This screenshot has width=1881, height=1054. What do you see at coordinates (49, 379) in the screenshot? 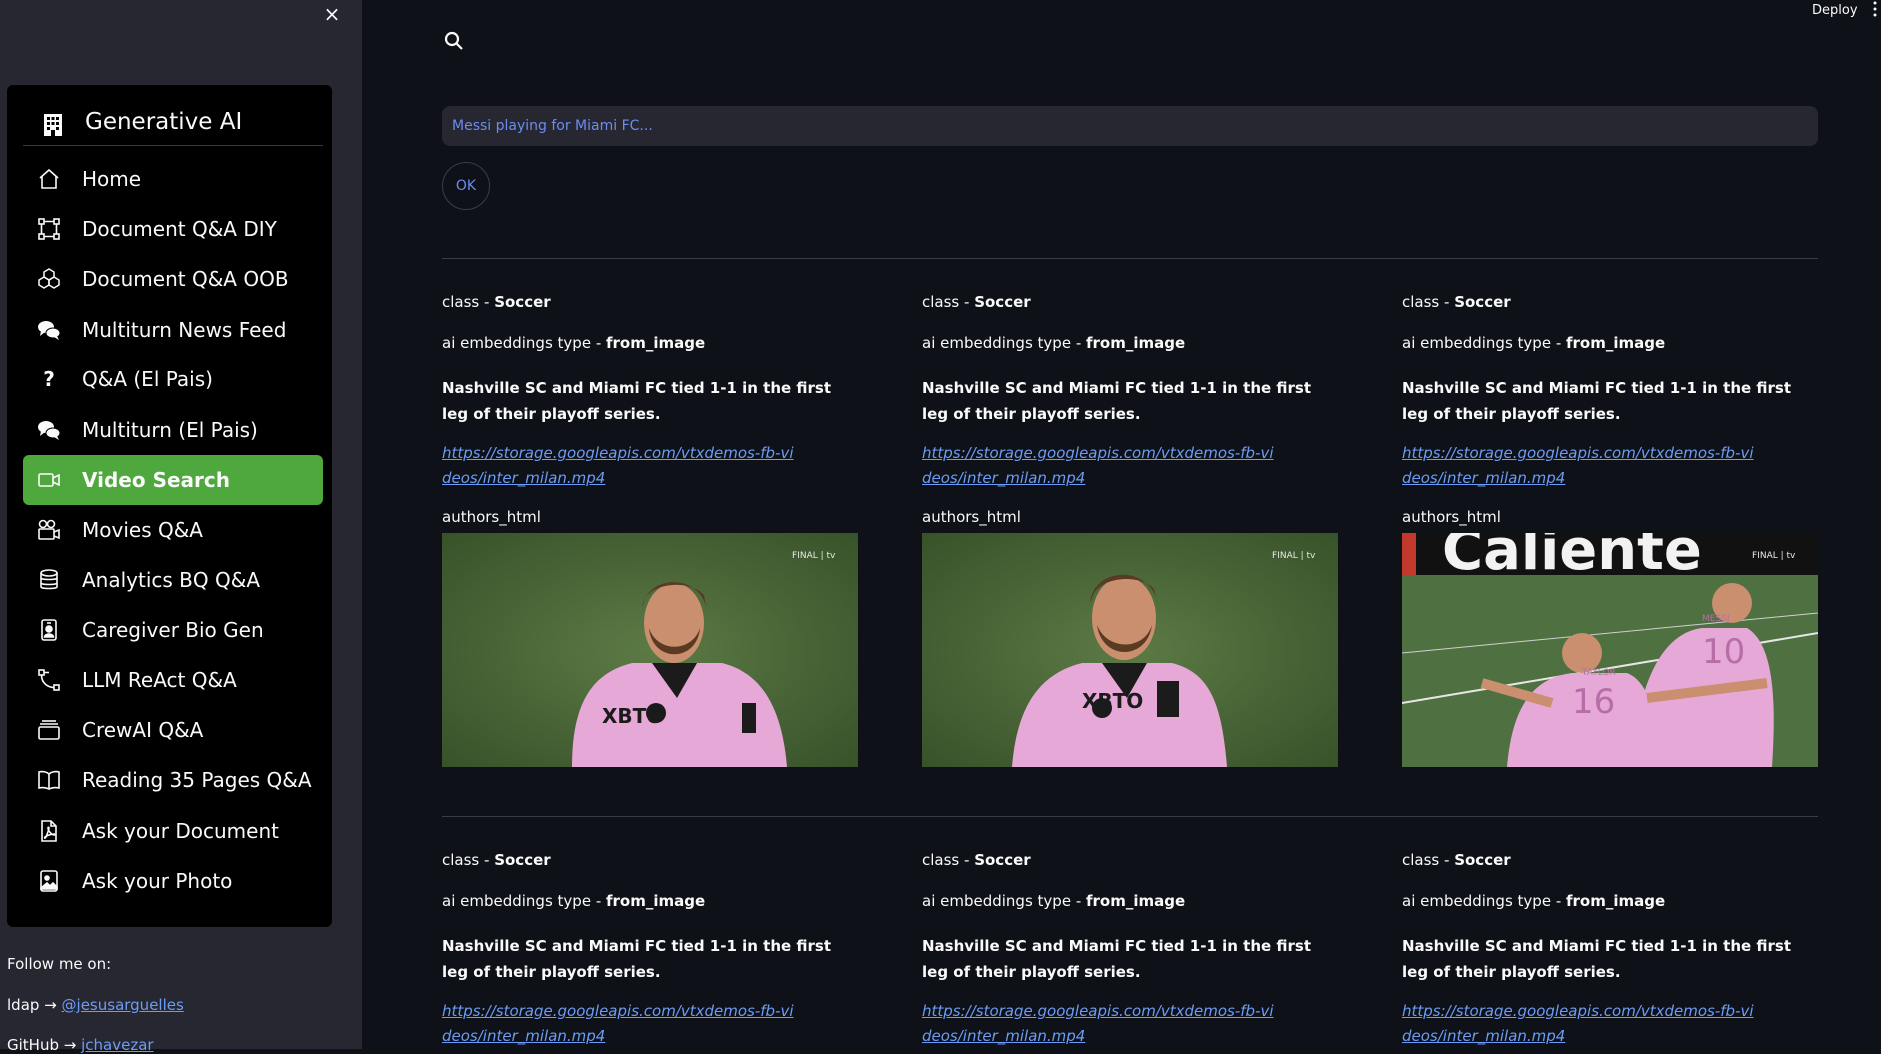
I see `question-icon: ?` at bounding box center [49, 379].